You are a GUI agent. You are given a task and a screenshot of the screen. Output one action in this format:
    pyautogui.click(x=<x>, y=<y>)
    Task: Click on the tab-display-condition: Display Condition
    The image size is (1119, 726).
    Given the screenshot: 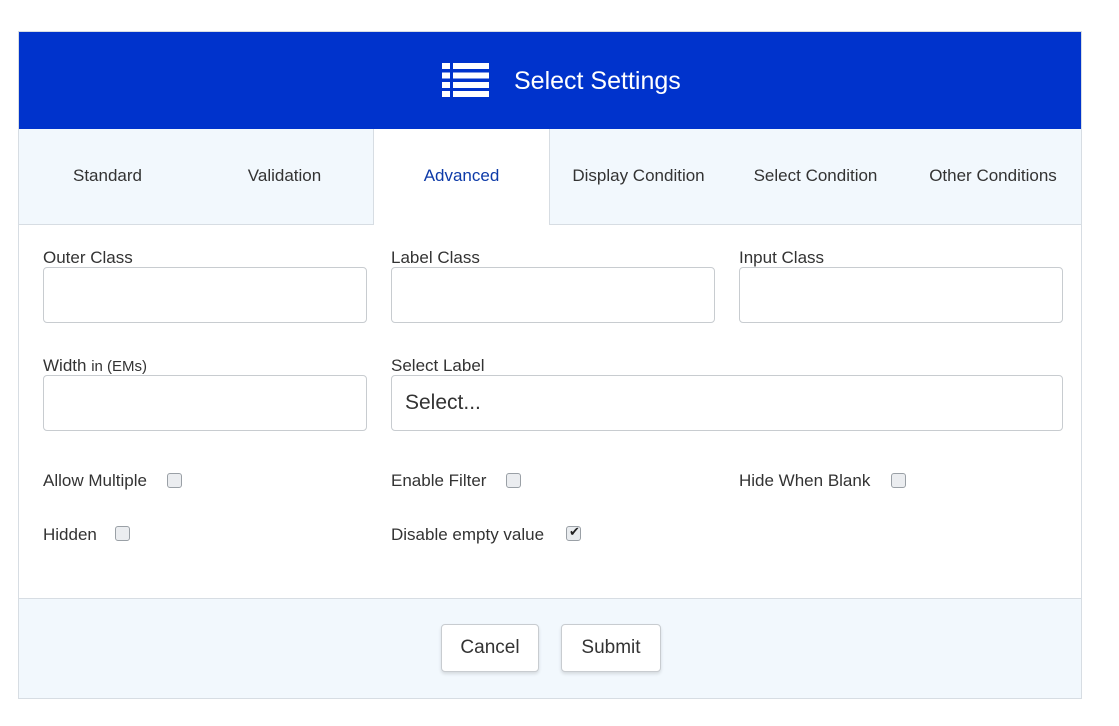 What is the action you would take?
    pyautogui.click(x=638, y=177)
    